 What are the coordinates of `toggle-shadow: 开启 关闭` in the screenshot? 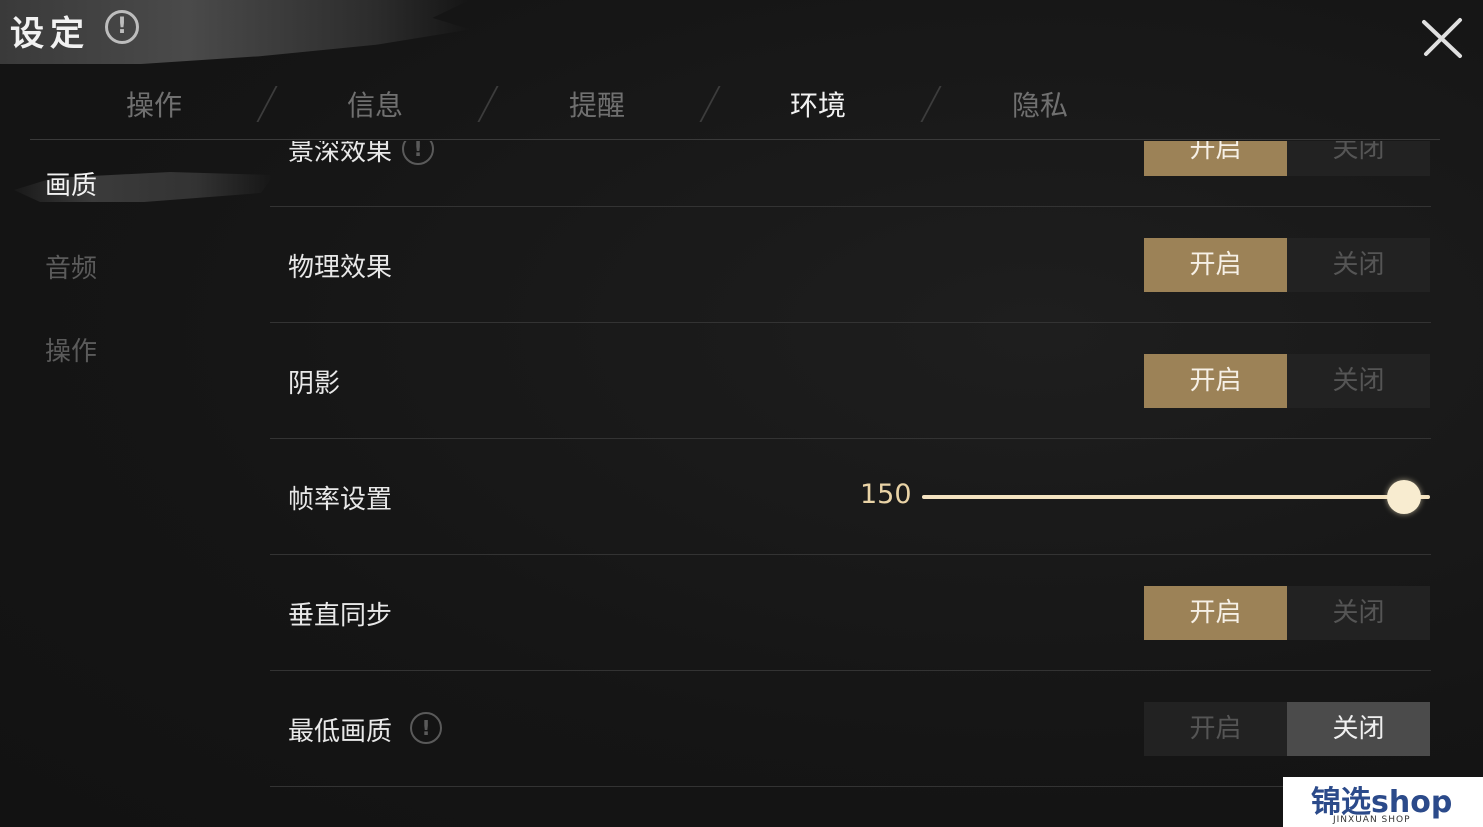 It's located at (1287, 381).